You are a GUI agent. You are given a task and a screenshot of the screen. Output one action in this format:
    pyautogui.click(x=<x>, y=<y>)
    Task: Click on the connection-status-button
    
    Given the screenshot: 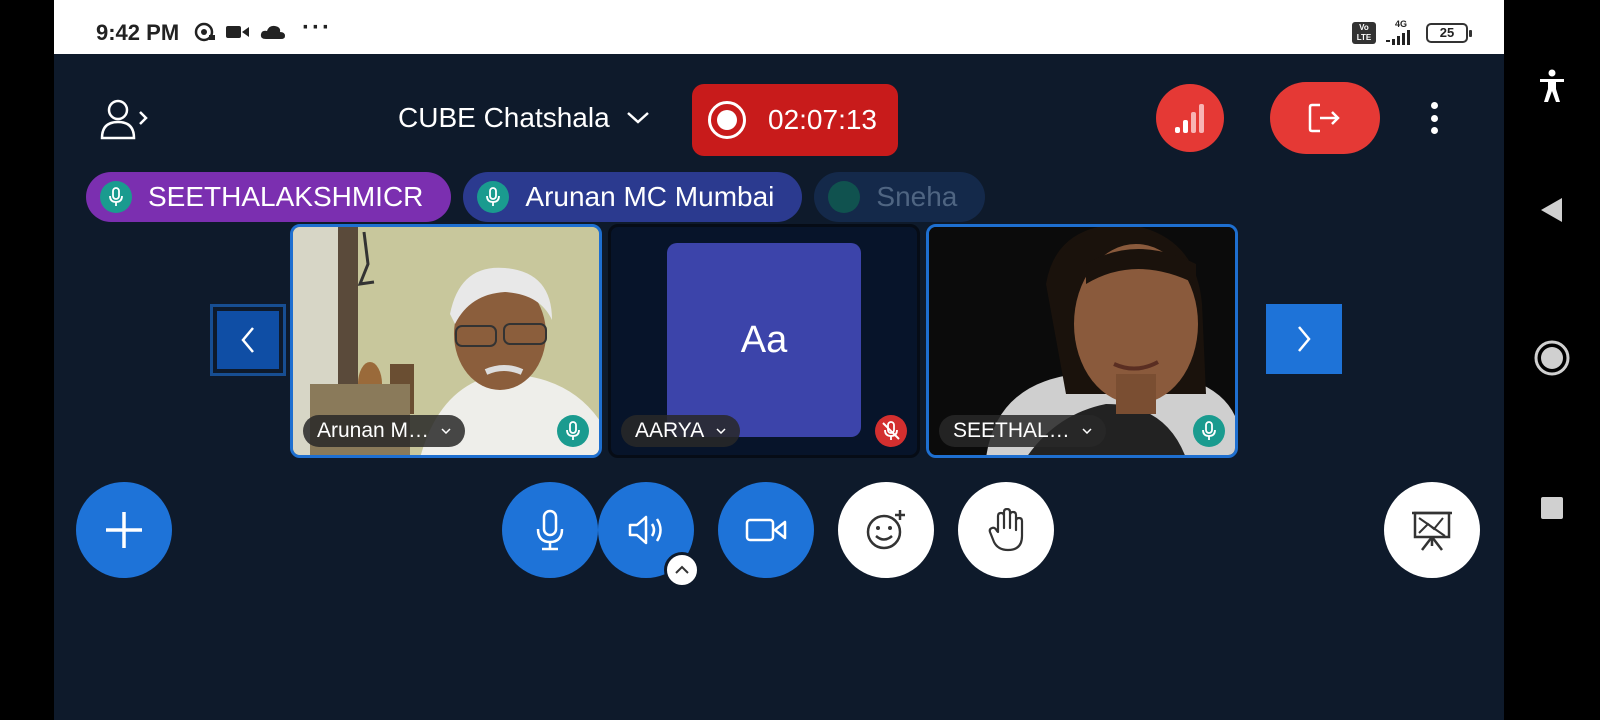 What is the action you would take?
    pyautogui.click(x=1190, y=118)
    